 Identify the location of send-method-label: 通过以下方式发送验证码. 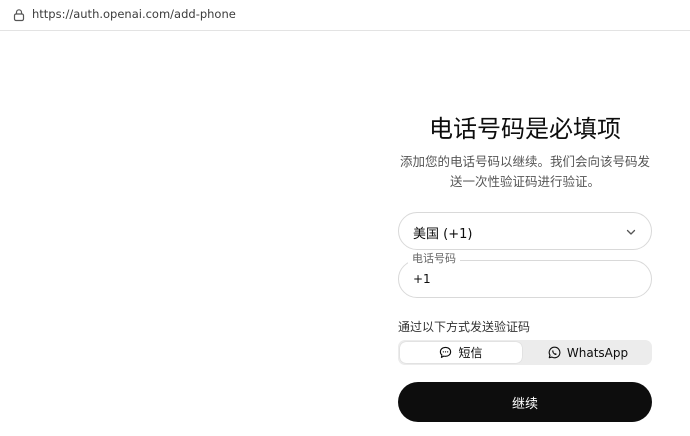
(464, 327).